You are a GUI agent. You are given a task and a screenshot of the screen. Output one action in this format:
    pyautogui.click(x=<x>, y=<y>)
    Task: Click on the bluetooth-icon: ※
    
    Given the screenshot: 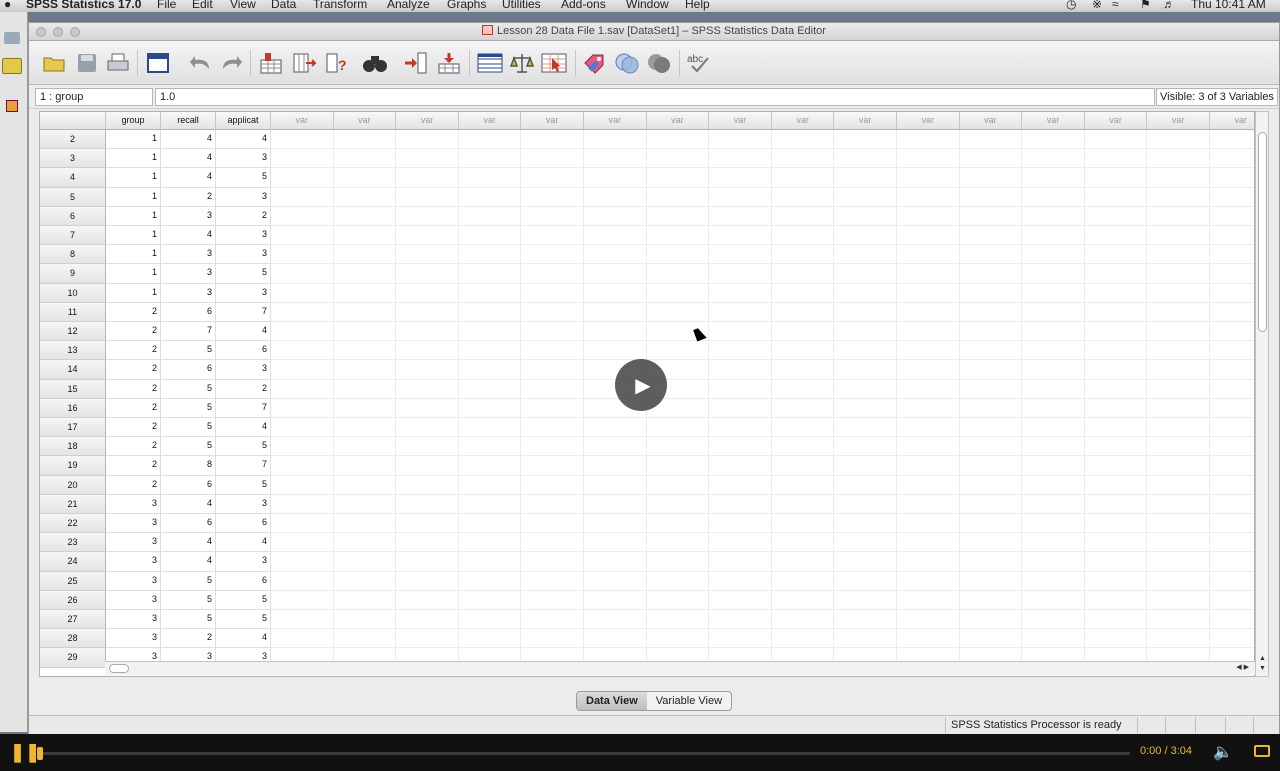 What is the action you would take?
    pyautogui.click(x=1097, y=5)
    